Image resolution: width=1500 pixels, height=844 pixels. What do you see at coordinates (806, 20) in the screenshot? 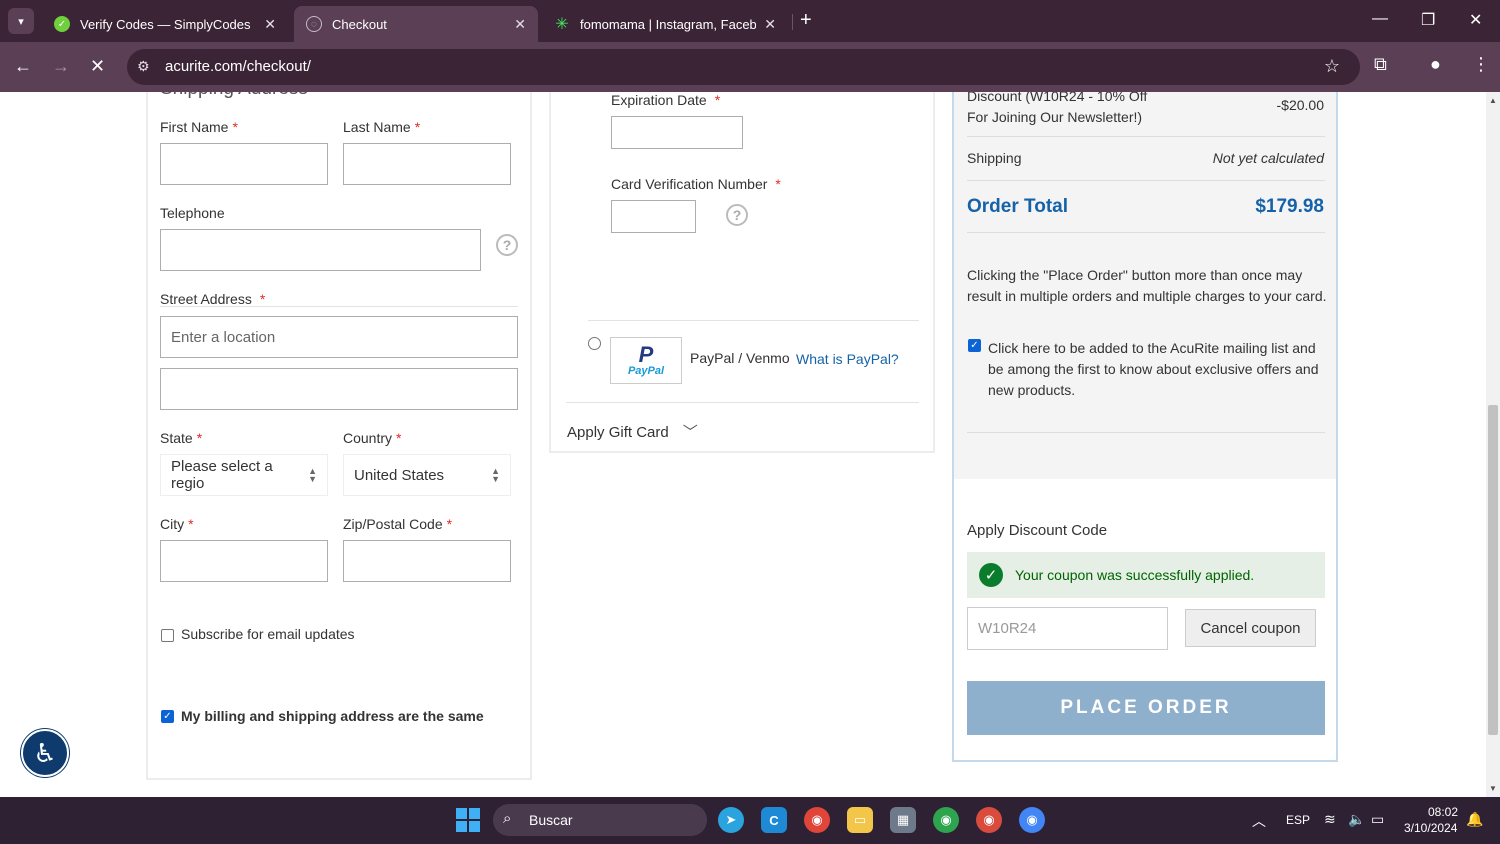
I see `new-tab-icon: +` at bounding box center [806, 20].